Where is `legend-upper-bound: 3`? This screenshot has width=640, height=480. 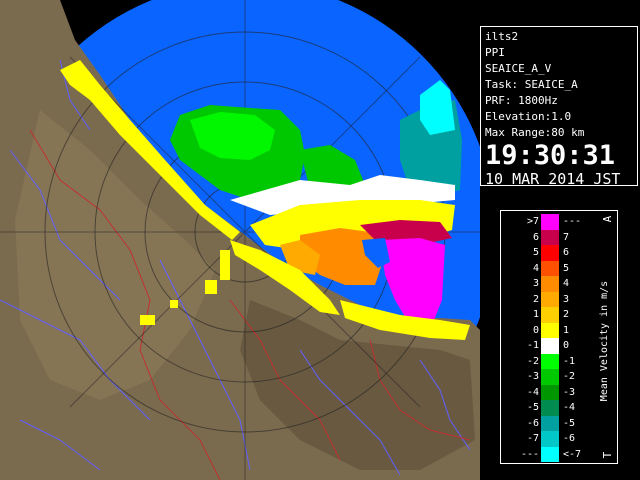
legend-upper-bound: 3 is located at coordinates (566, 299).